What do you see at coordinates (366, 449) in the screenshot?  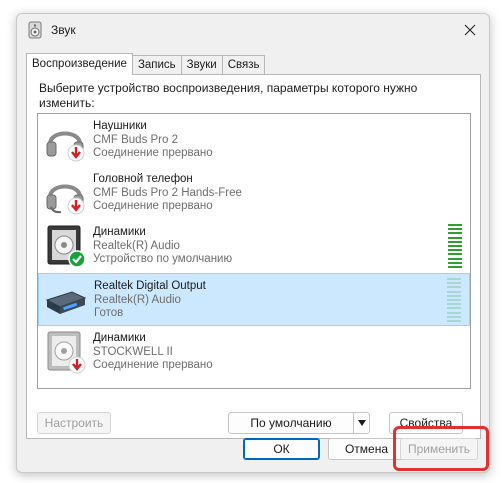 I see `cancel-button: Отмена` at bounding box center [366, 449].